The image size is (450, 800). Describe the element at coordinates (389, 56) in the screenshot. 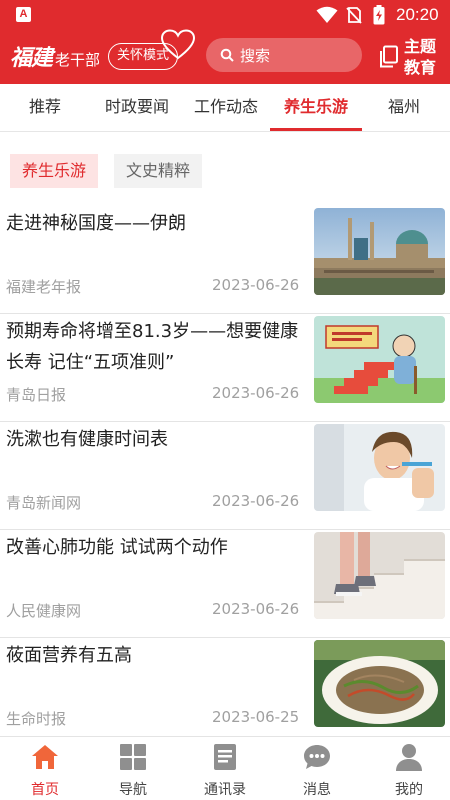

I see `document-copy-icon` at that location.